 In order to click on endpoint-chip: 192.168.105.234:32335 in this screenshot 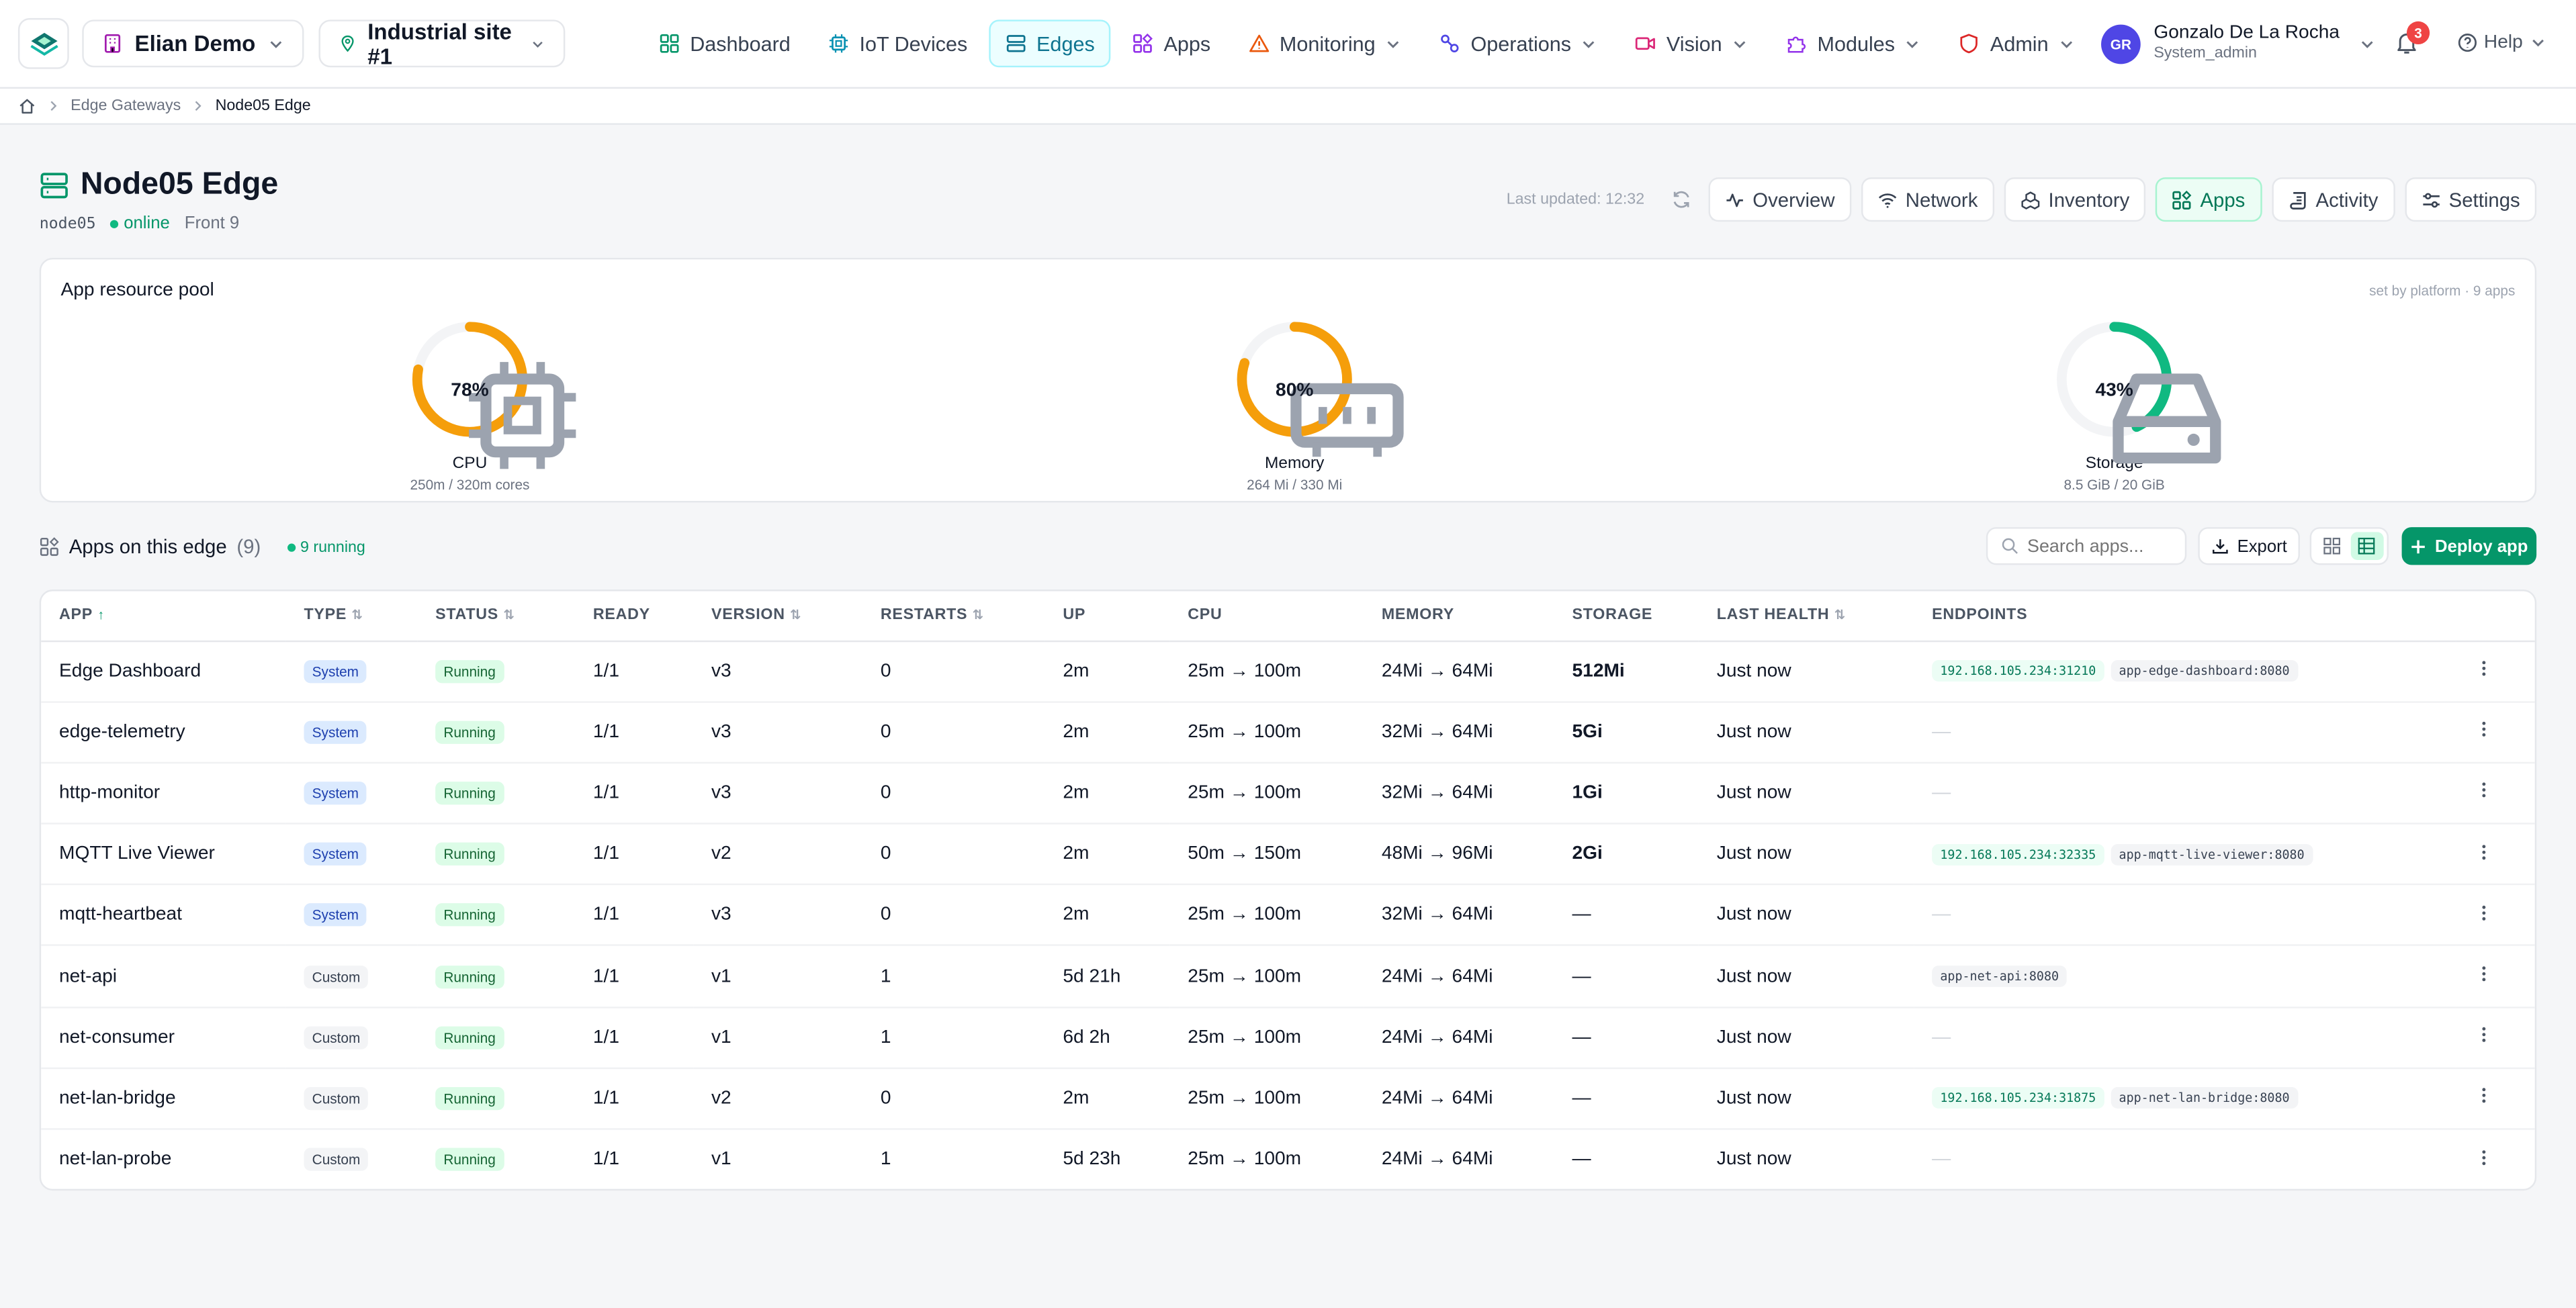, I will do `click(2018, 855)`.